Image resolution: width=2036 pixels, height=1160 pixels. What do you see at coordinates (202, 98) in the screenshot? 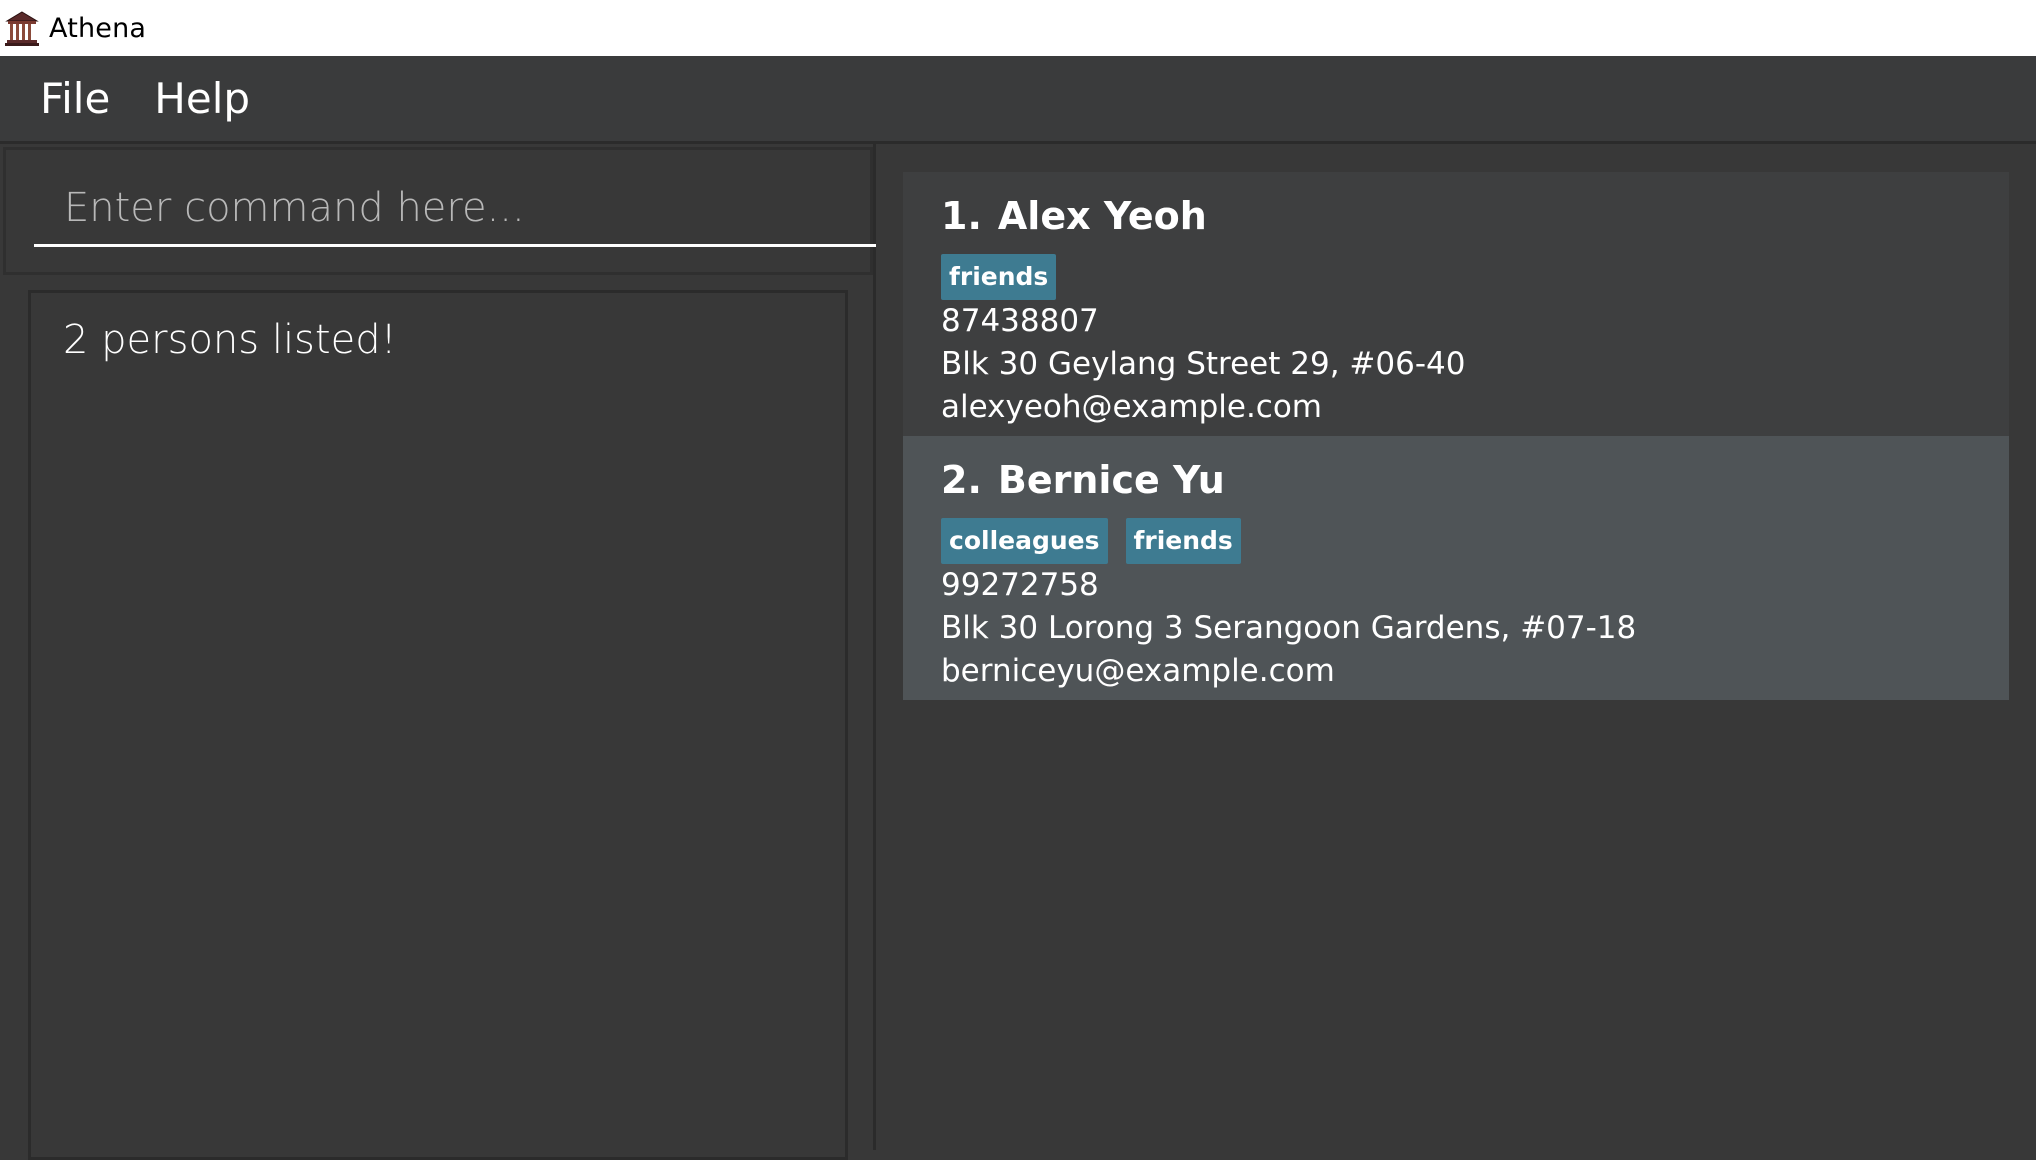
I see `menu-help: Help` at bounding box center [202, 98].